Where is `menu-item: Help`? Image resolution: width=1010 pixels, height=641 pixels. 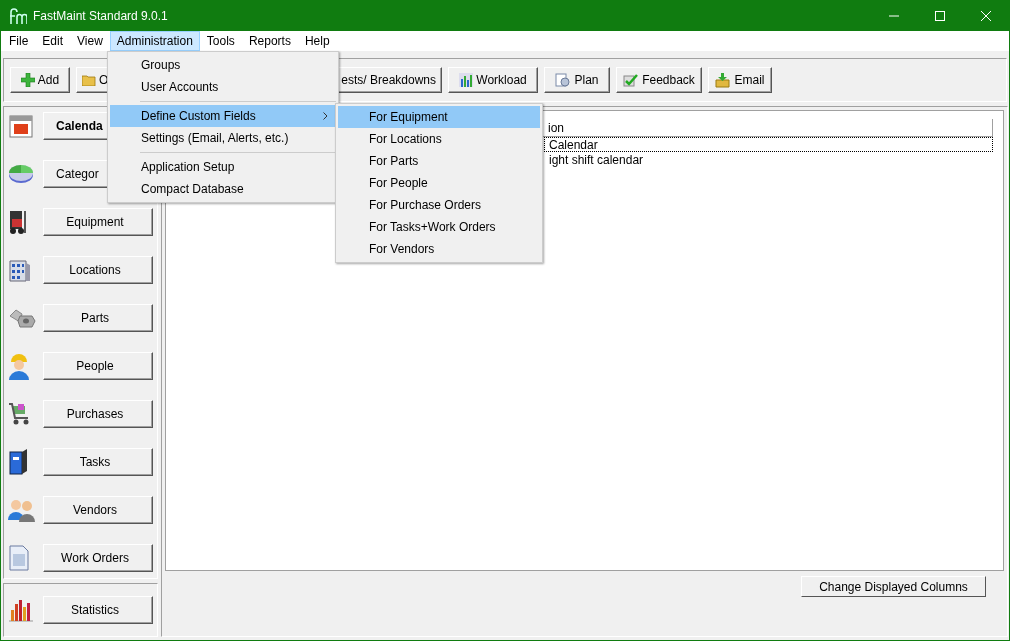
menu-item: Help is located at coordinates (317, 41).